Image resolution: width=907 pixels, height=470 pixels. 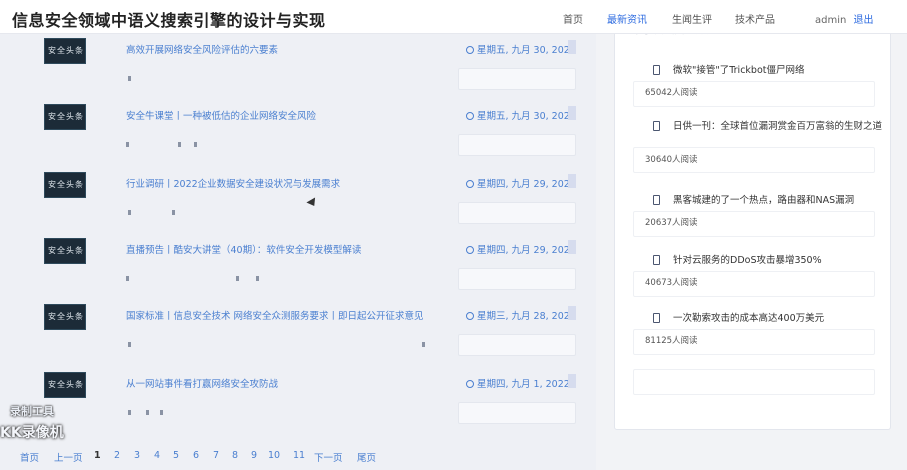 What do you see at coordinates (298, 65) in the screenshot?
I see `article-item: 安全头条 高效开展网络安全风险评估的六要素 星期五, 九月 30, 2022` at bounding box center [298, 65].